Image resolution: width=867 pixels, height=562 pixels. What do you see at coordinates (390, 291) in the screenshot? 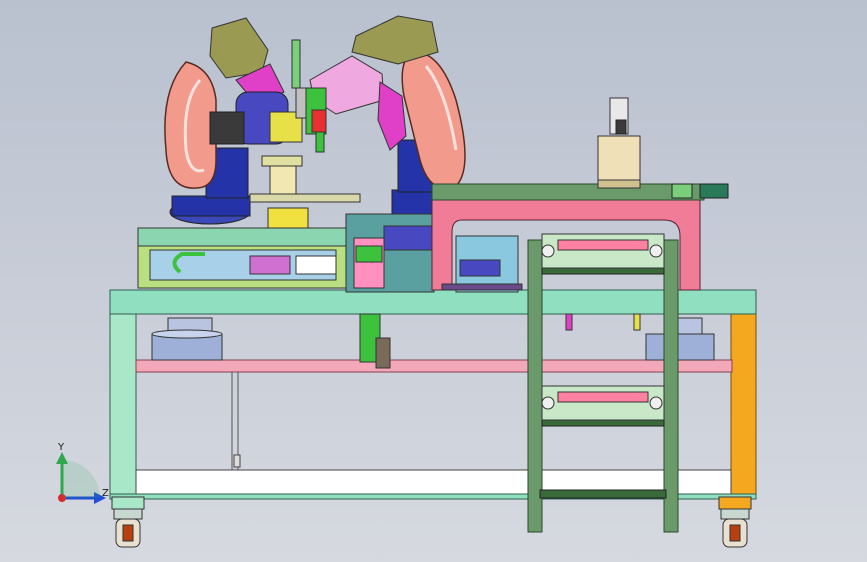
I see `center-mechanism` at bounding box center [390, 291].